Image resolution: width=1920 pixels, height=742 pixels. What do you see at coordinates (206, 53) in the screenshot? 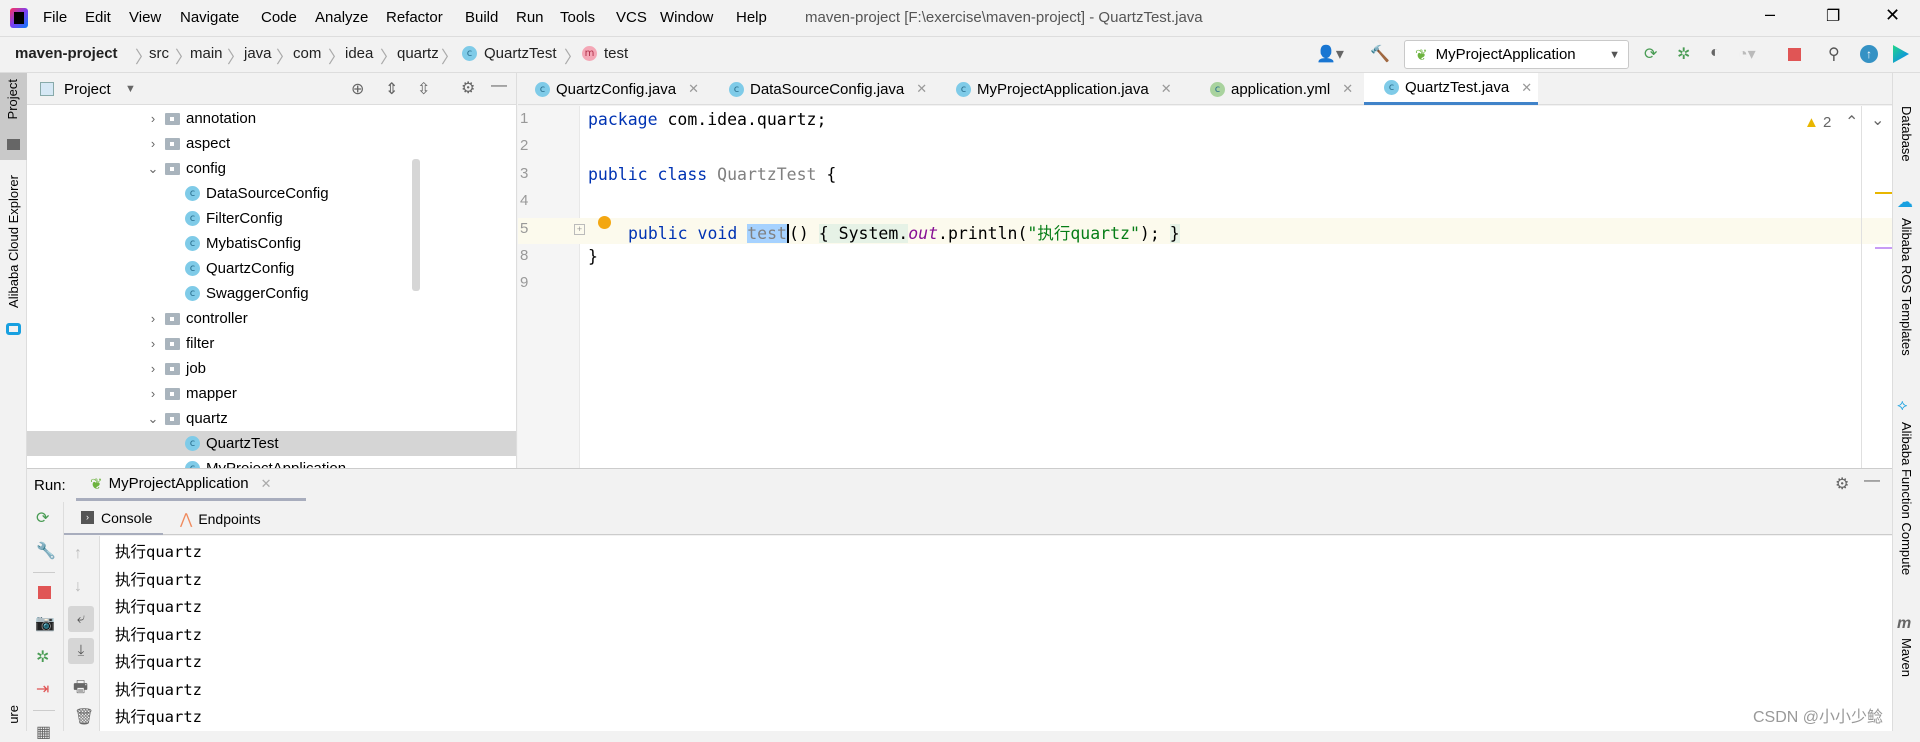
I see `breadcrumb-main: main` at bounding box center [206, 53].